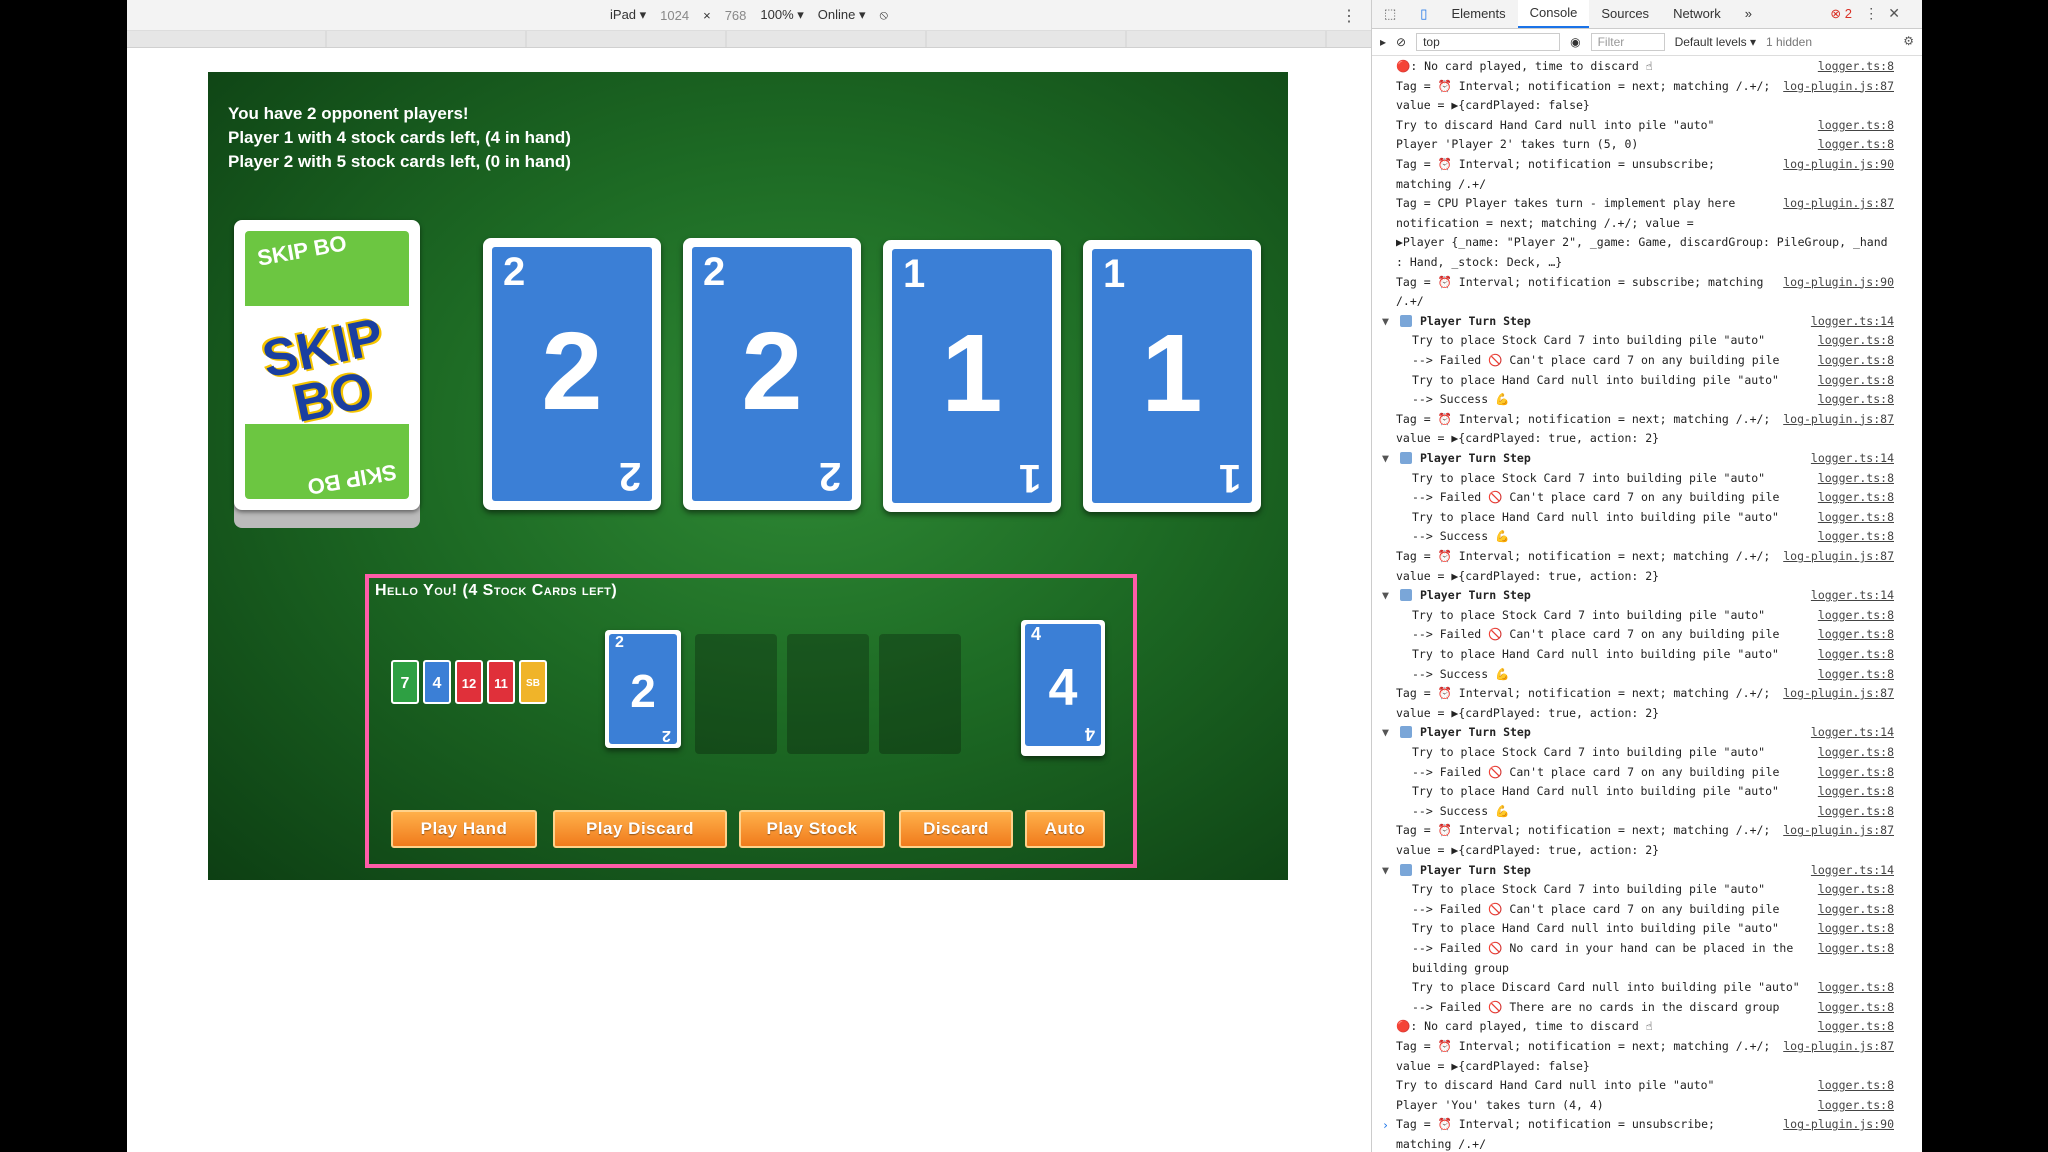 Image resolution: width=2048 pixels, height=1152 pixels. Describe the element at coordinates (1488, 42) in the screenshot. I see `context-select: top` at that location.